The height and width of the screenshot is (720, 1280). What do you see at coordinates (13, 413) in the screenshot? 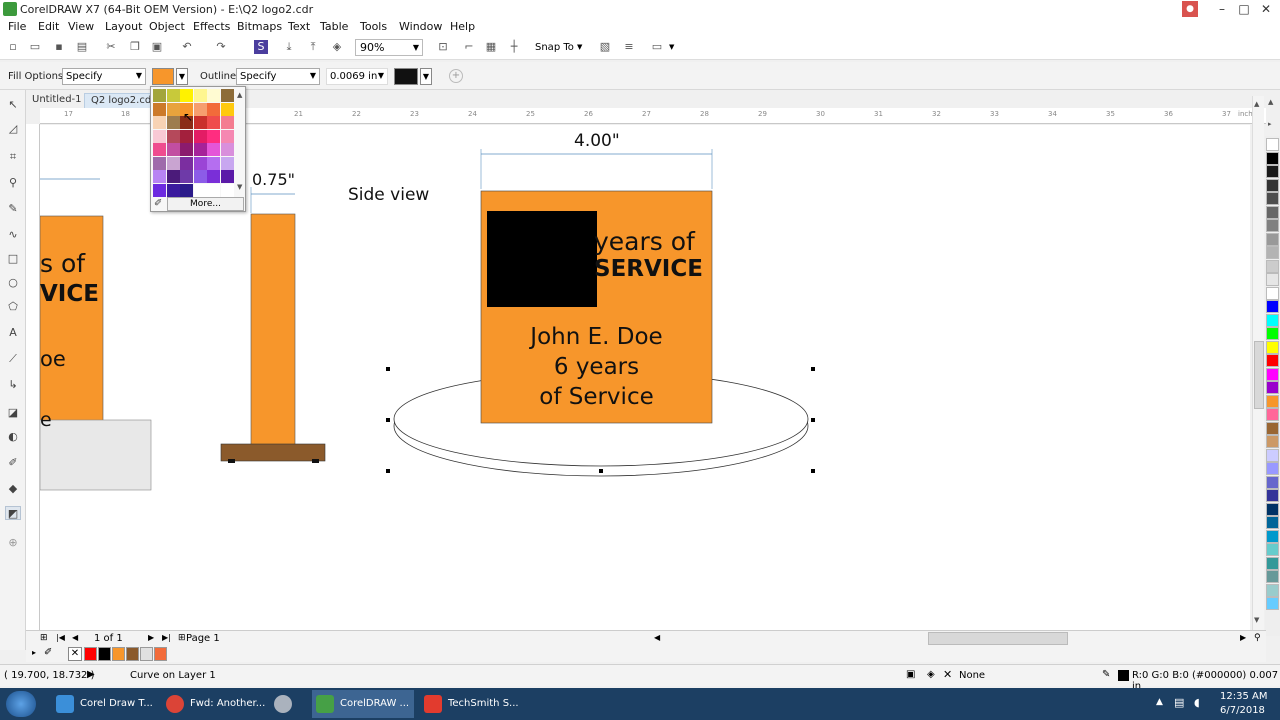
I see `drop-shadow-tool-icon: ◪` at bounding box center [13, 413].